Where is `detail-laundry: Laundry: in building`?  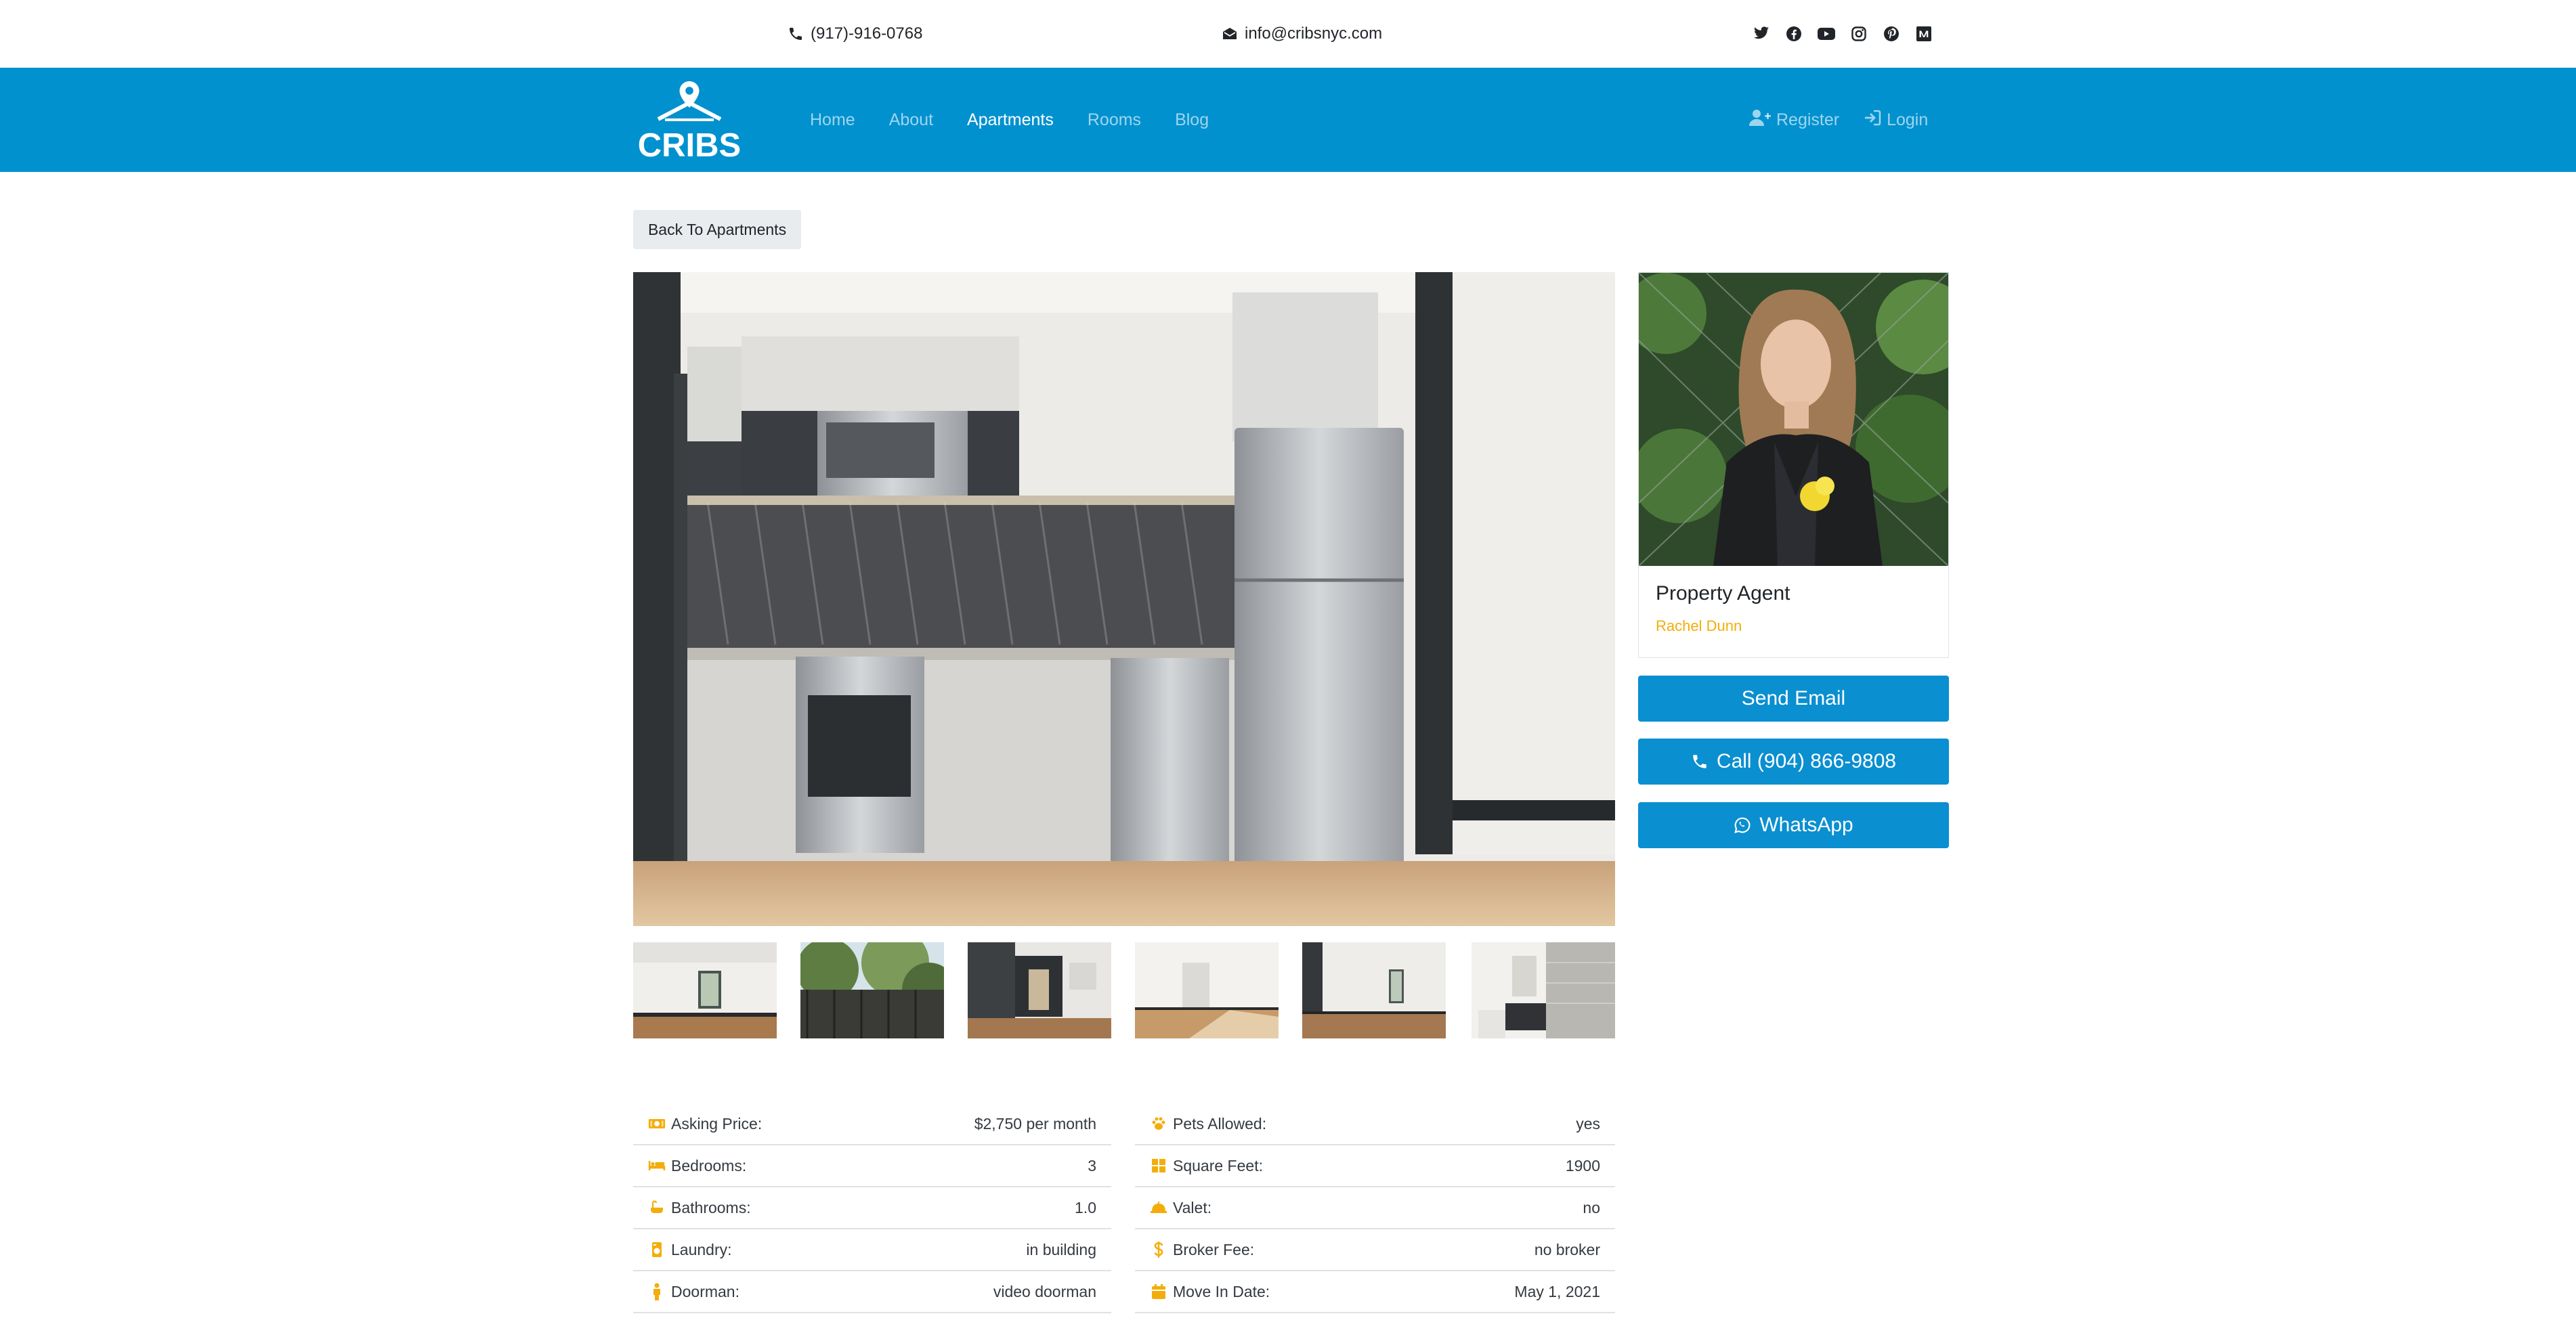 detail-laundry: Laundry: in building is located at coordinates (872, 1250).